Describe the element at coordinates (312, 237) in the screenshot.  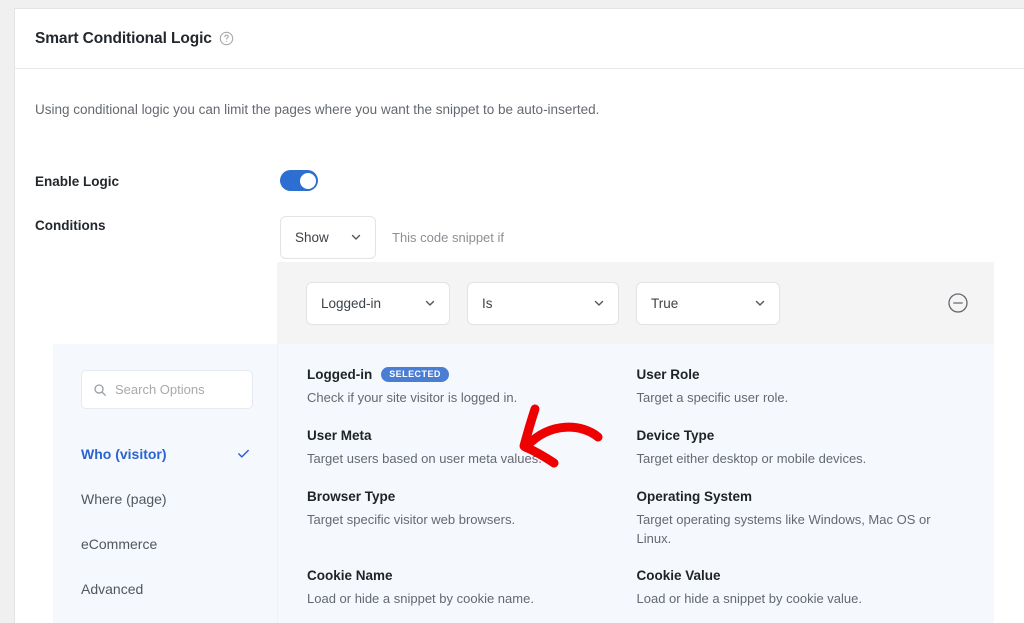
I see `show-hide-select-value: Show` at that location.